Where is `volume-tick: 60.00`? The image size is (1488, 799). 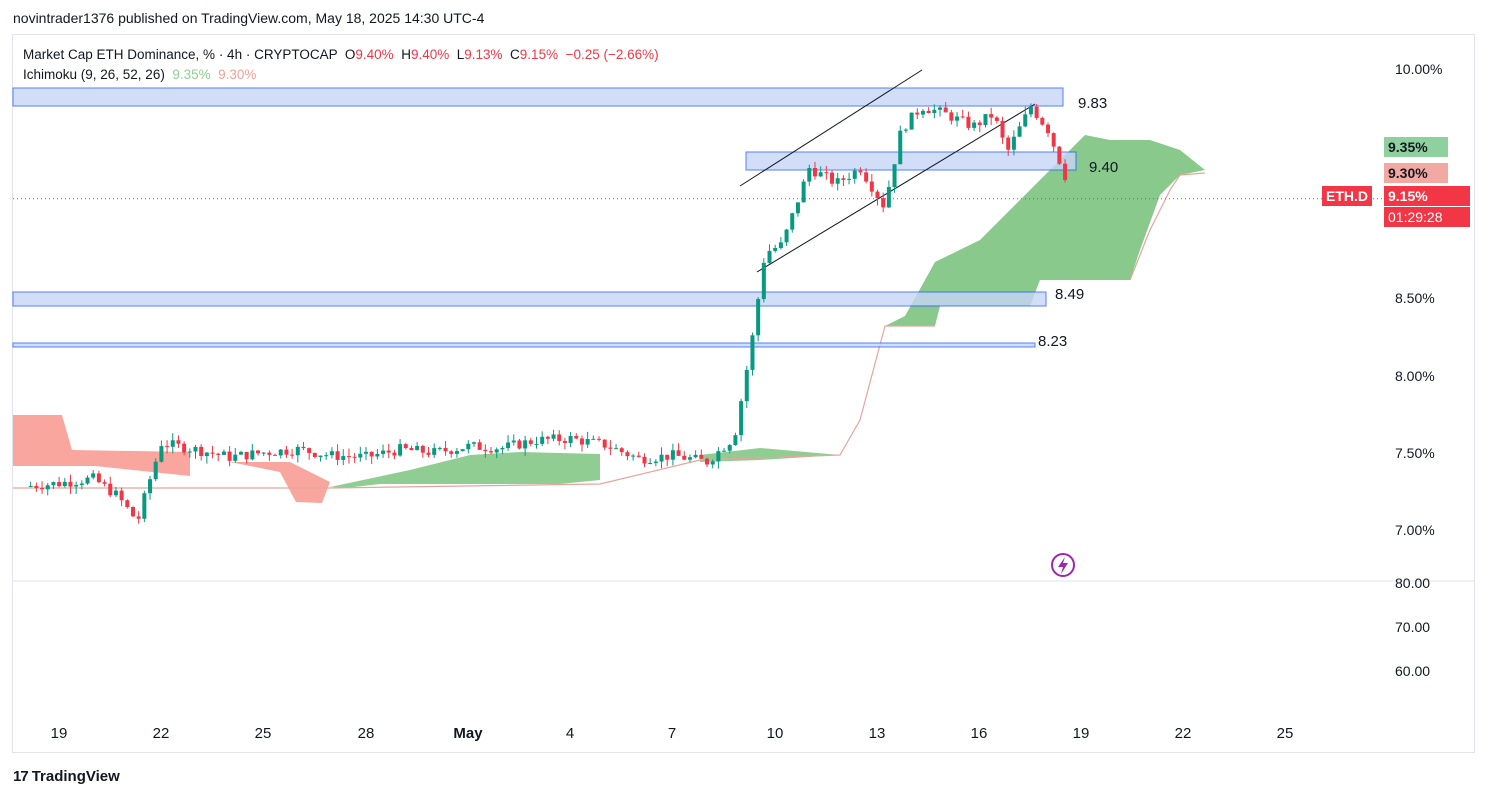 volume-tick: 60.00 is located at coordinates (1413, 671).